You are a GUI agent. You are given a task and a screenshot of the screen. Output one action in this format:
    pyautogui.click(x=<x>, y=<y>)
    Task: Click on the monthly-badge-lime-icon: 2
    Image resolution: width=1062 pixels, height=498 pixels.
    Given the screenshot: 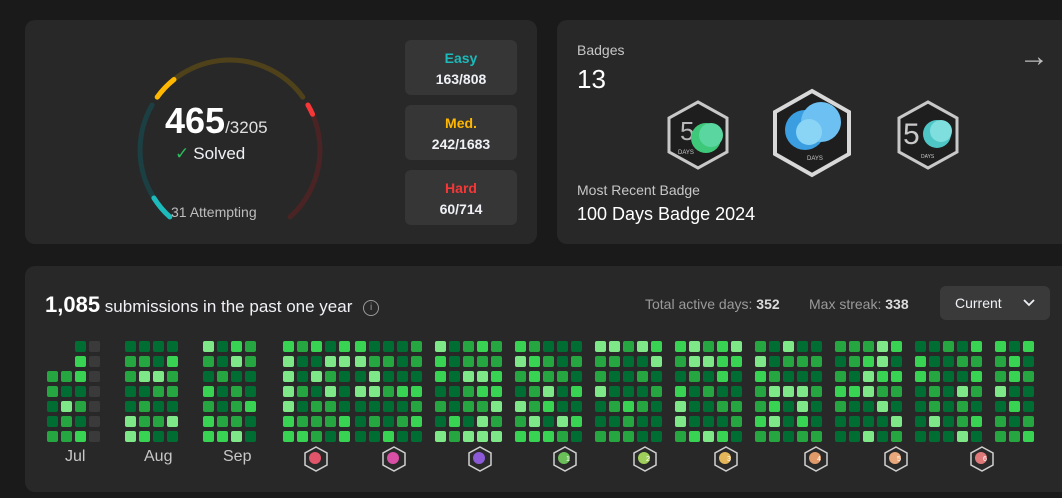 What is the action you would take?
    pyautogui.click(x=645, y=459)
    